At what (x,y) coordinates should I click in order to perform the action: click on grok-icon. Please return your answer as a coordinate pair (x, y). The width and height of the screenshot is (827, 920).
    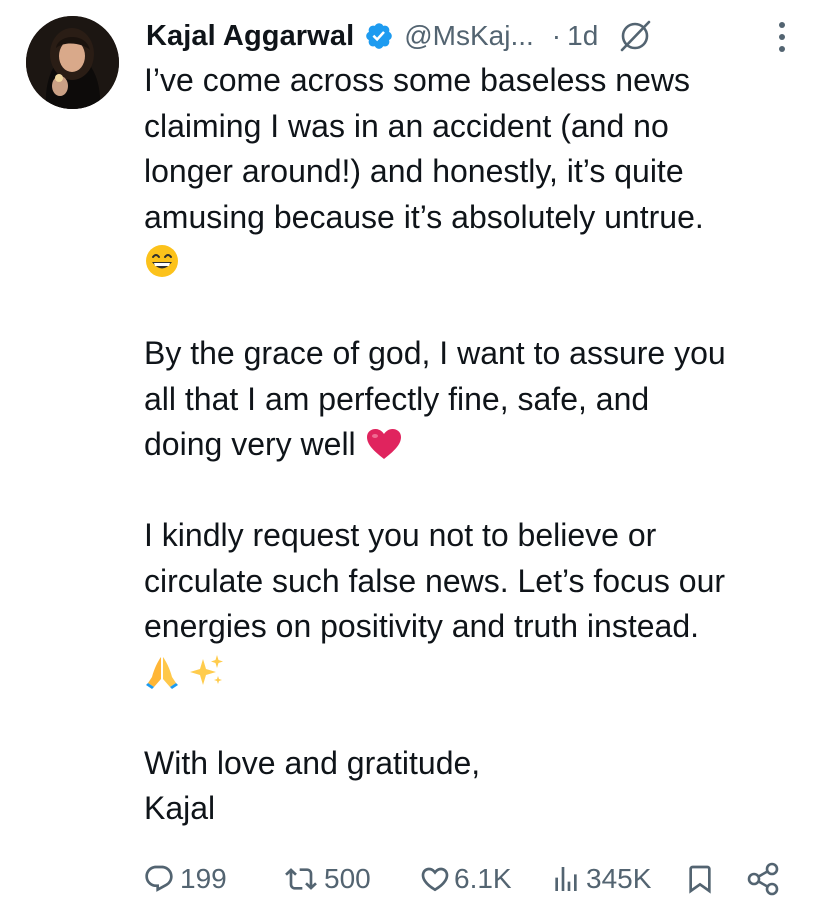
    Looking at the image, I should click on (635, 36).